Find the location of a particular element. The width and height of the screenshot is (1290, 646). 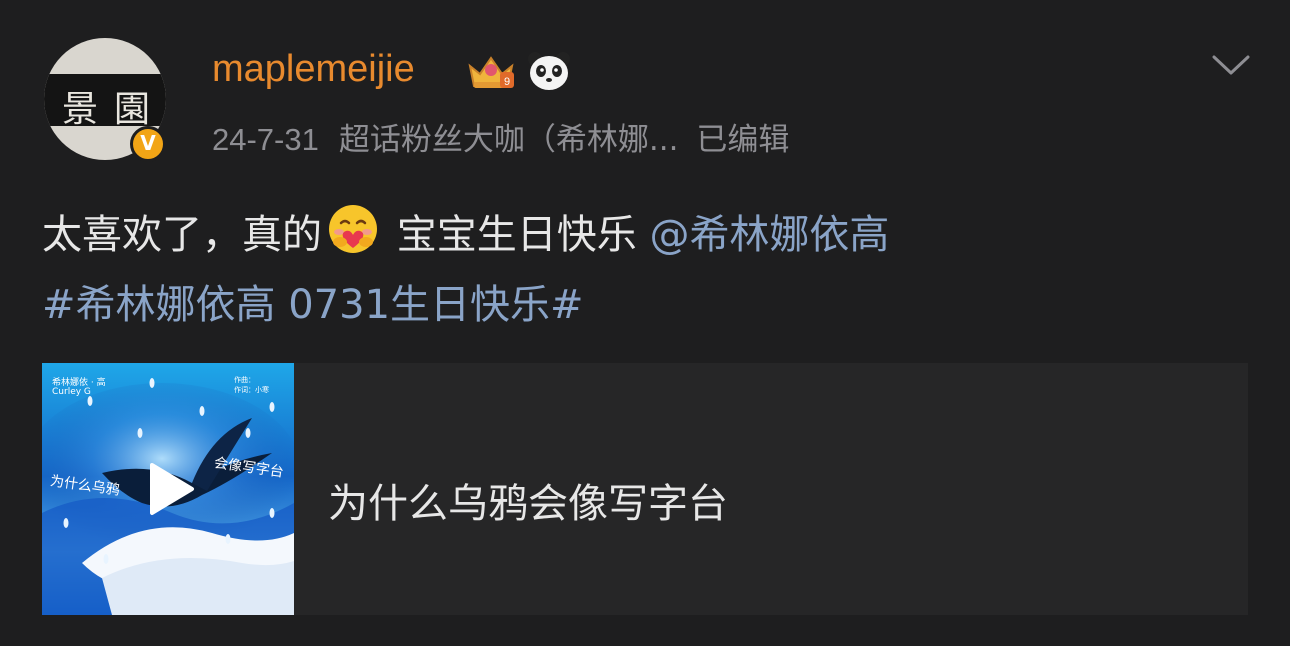

username: maplemeijie is located at coordinates (313, 69).